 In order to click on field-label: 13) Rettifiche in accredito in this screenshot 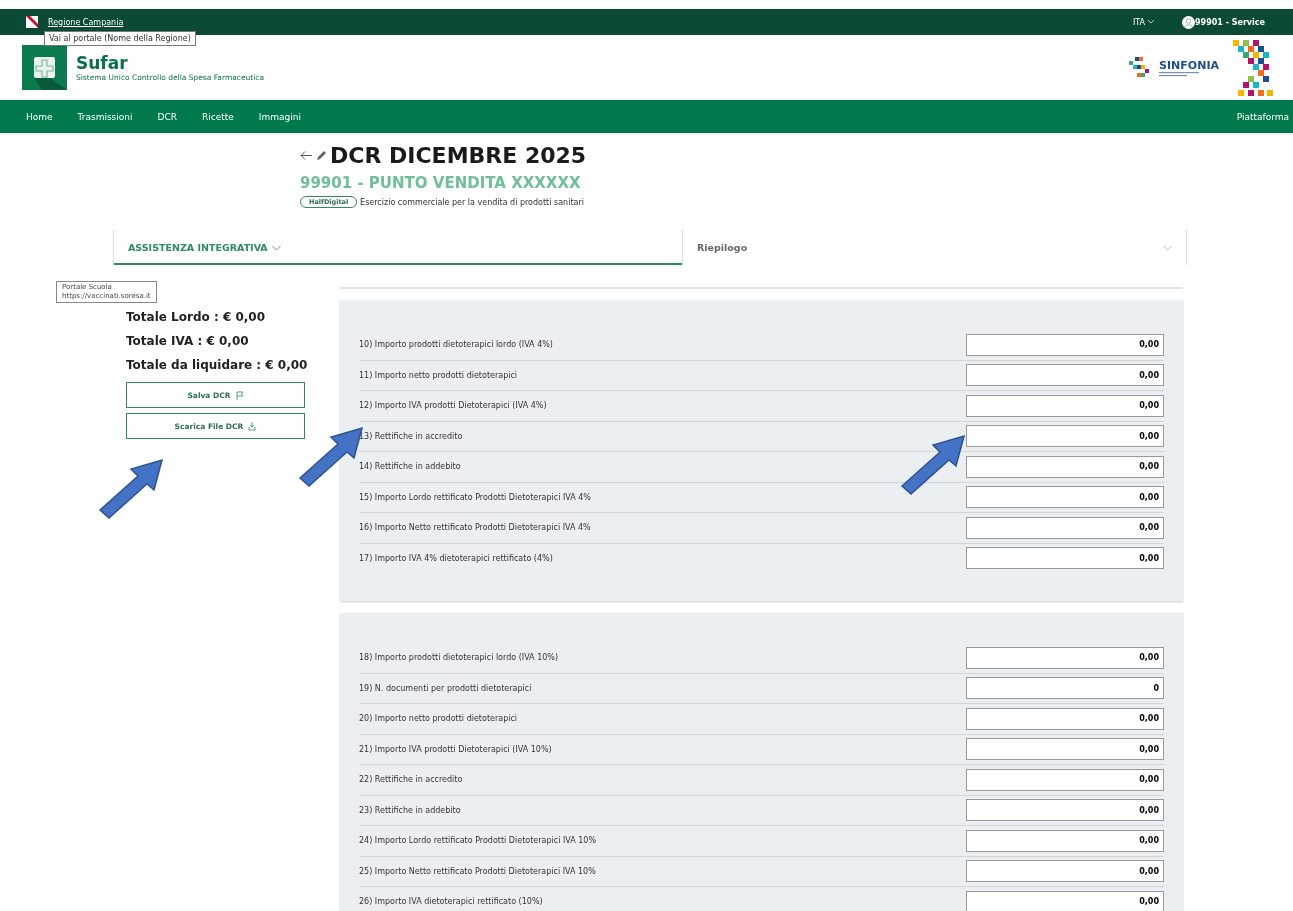, I will do `click(411, 436)`.